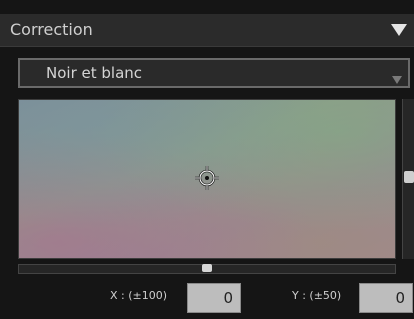 This screenshot has width=414, height=319. I want to click on dropdown-arrow-icon, so click(397, 78).